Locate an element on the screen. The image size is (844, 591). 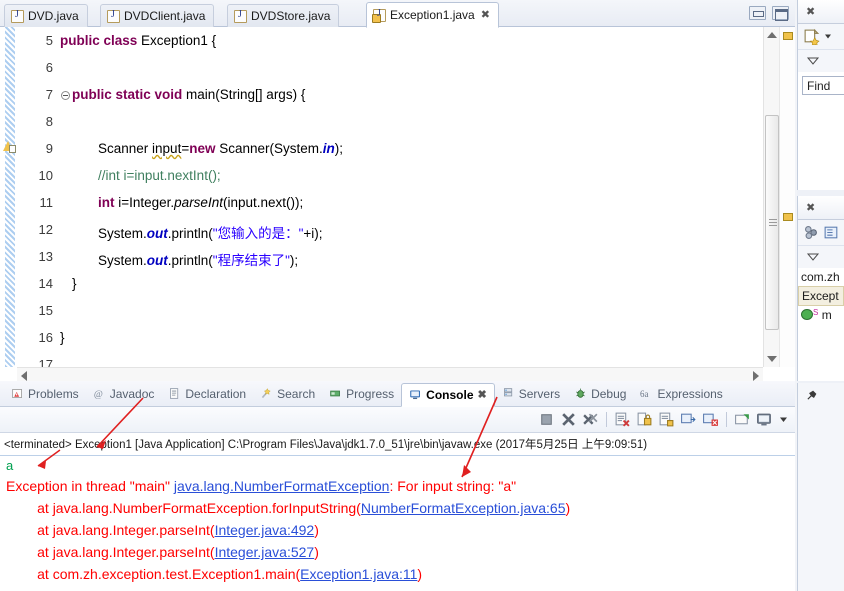
clear-console-icon is located at coordinates (622, 419).